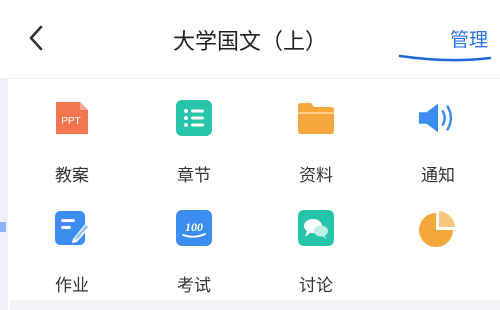  I want to click on header-divider, so click(255, 78).